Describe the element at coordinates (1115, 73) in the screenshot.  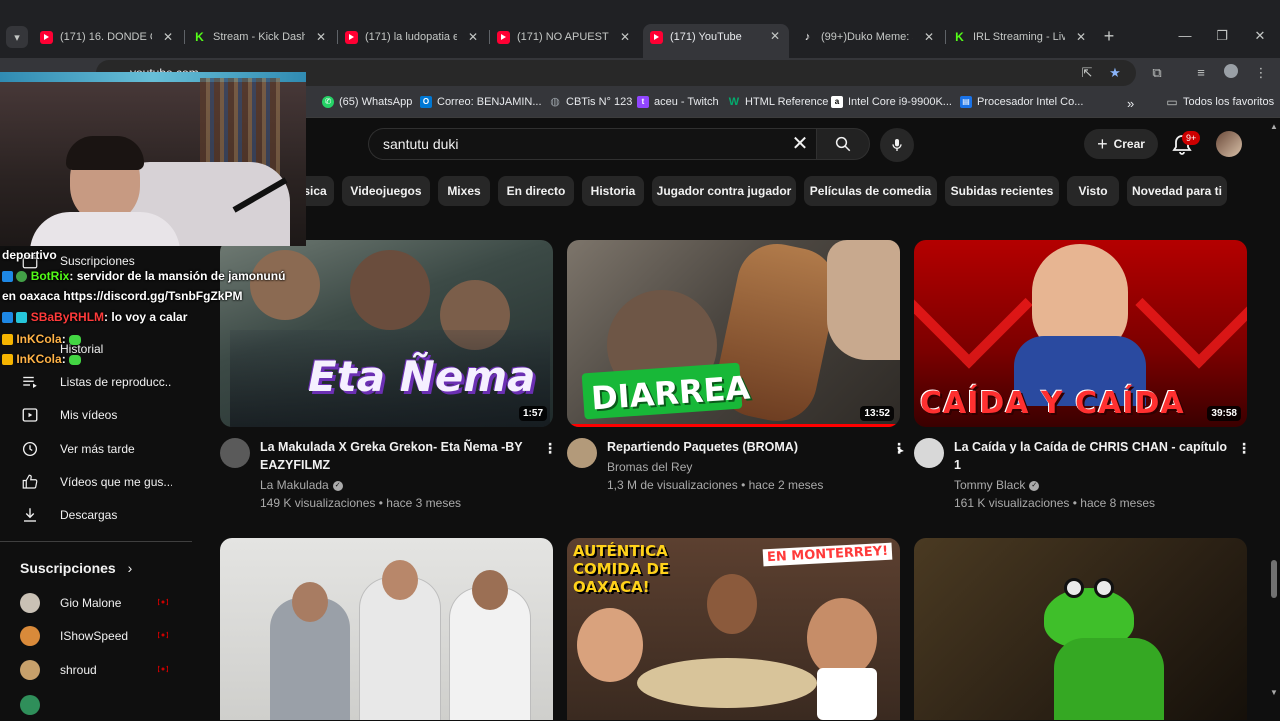
I see `bookmark-star-icon: ★` at that location.